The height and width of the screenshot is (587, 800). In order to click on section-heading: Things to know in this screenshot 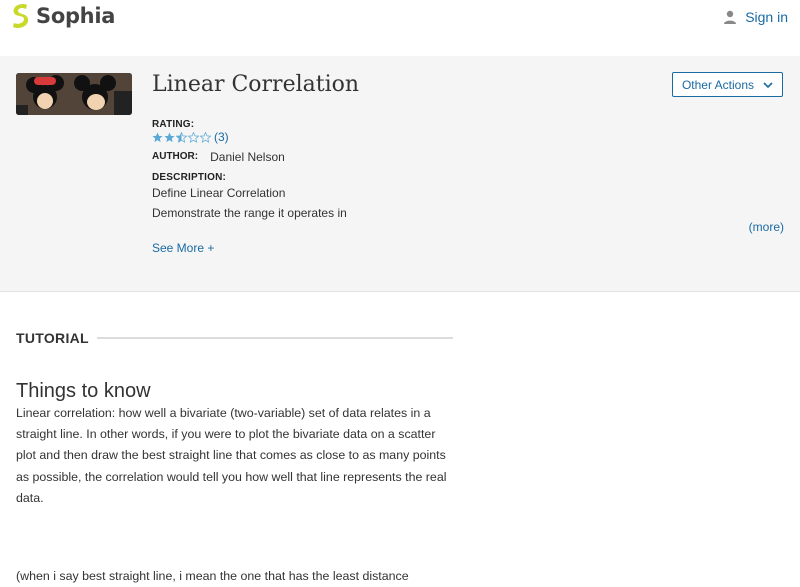, I will do `click(83, 391)`.